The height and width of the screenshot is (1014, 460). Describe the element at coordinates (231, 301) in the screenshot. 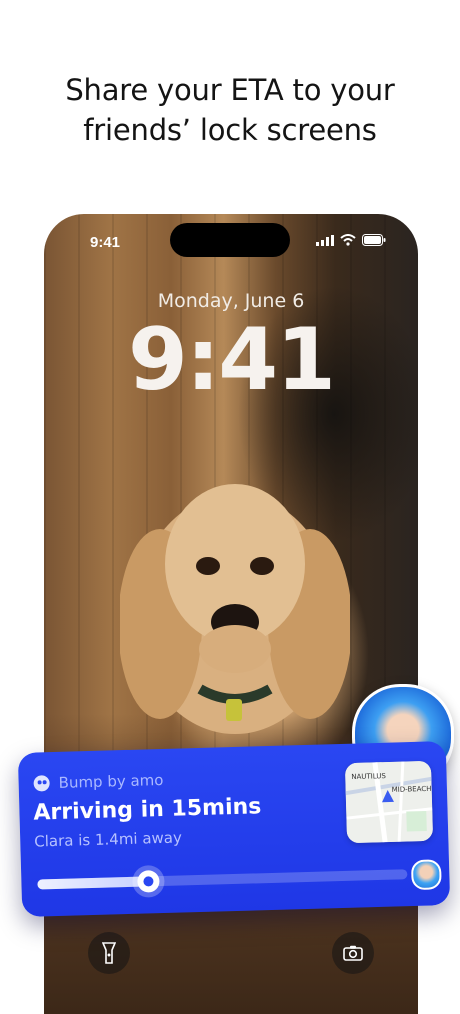

I see `lock-screen-date: Monday, June 6` at that location.